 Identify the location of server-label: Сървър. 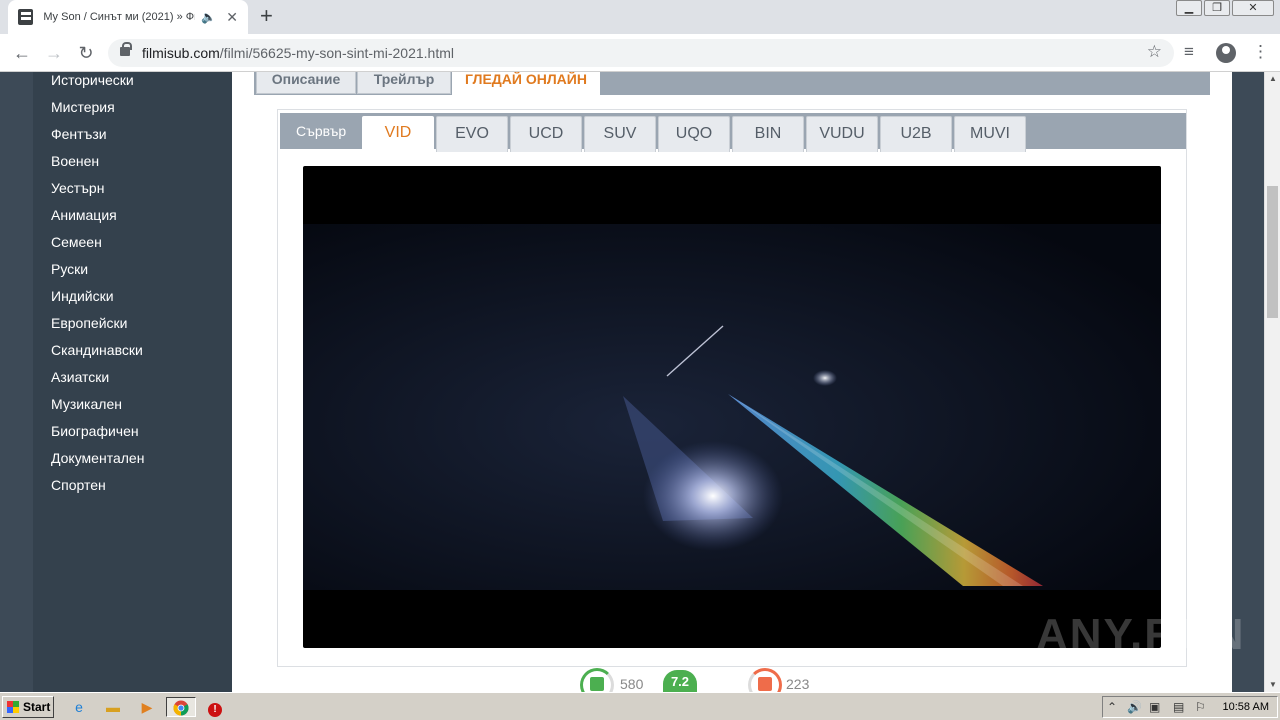
(321, 131).